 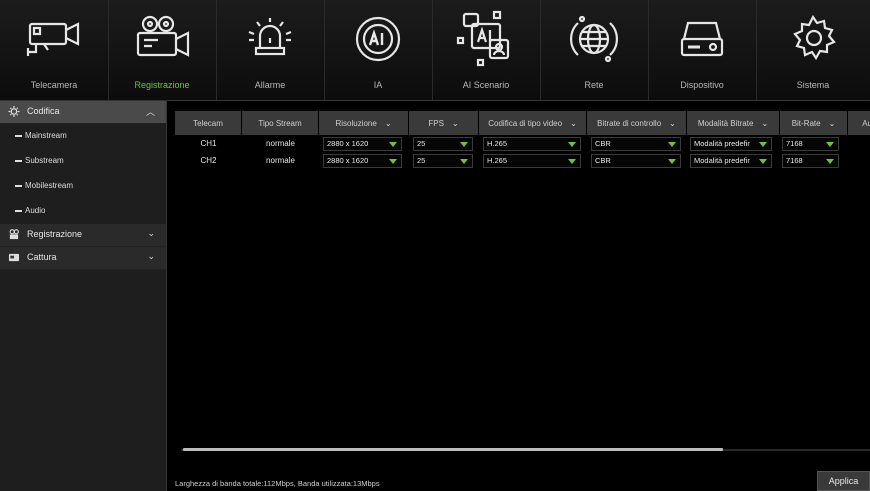 I want to click on sidebar-item-audio: Audio, so click(x=83, y=211).